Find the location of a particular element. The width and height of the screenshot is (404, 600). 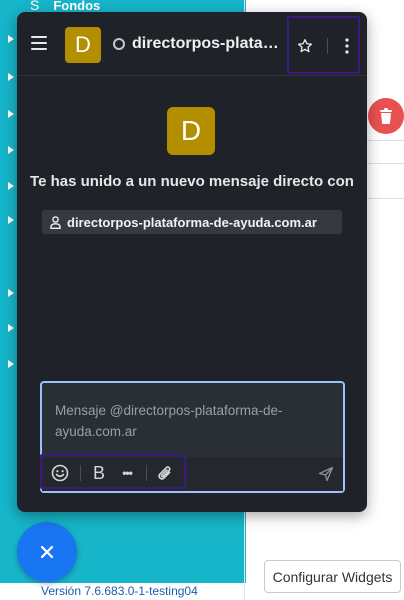

kebab-icon is located at coordinates (347, 46).